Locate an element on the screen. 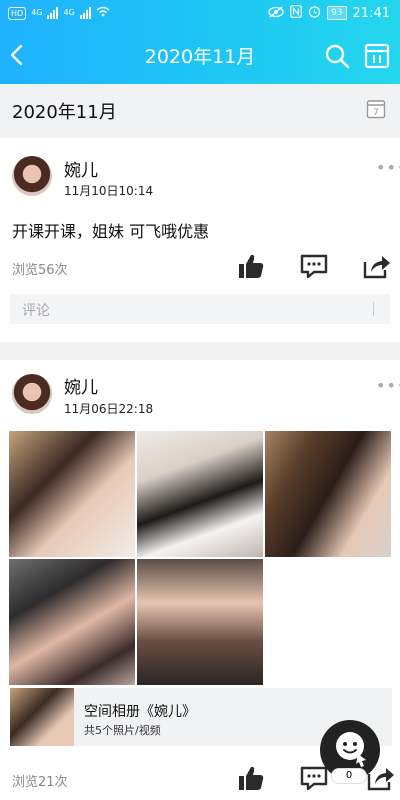 This screenshot has width=400, height=800. comment-icon is located at coordinates (314, 266).